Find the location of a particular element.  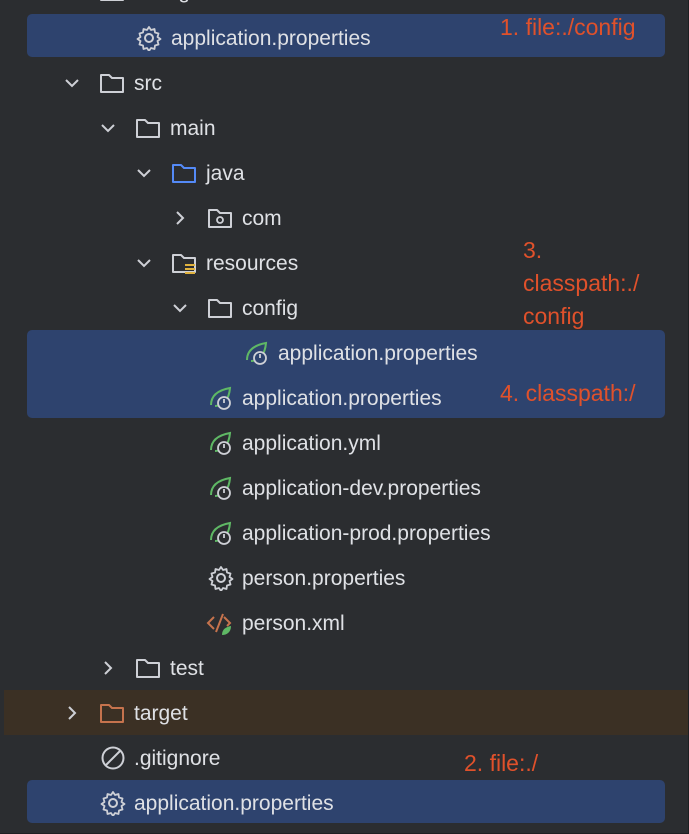

tree-row-label: application.yml is located at coordinates (311, 443).